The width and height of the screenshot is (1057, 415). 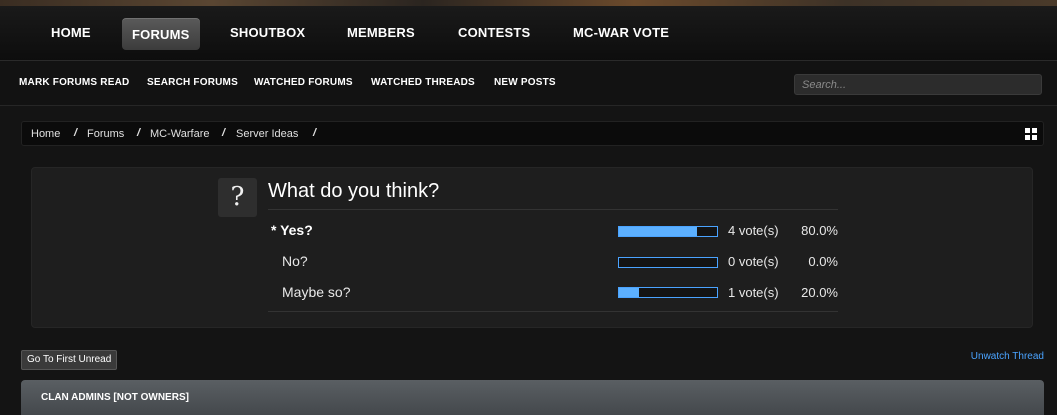 I want to click on thread-title: CLAN ADMINS [NOT OWNERS], so click(x=115, y=397).